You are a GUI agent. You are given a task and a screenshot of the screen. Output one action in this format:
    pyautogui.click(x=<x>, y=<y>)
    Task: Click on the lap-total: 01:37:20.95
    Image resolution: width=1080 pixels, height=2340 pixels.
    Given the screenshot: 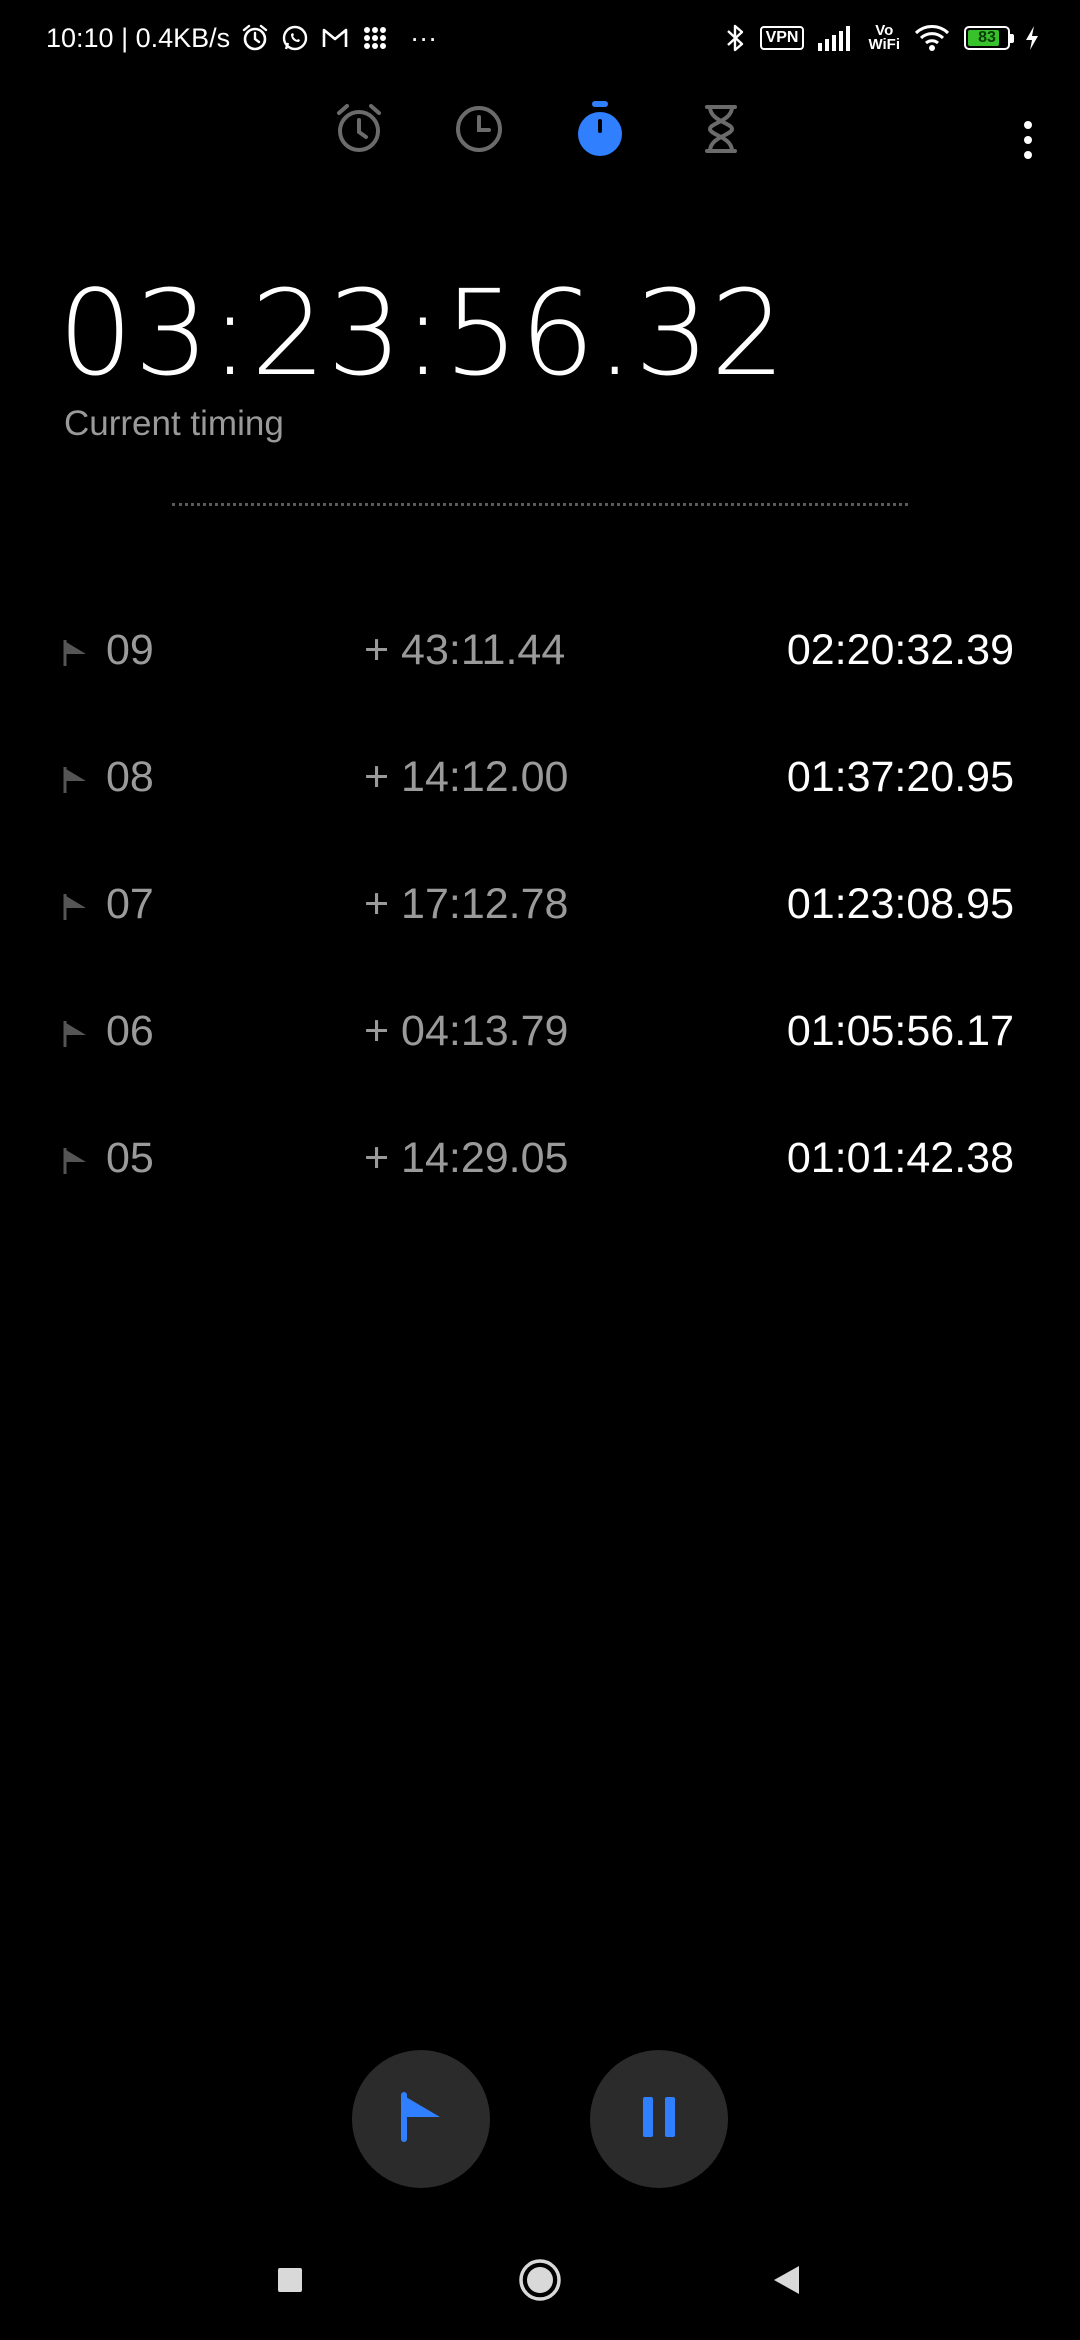 What is the action you would take?
    pyautogui.click(x=900, y=777)
    